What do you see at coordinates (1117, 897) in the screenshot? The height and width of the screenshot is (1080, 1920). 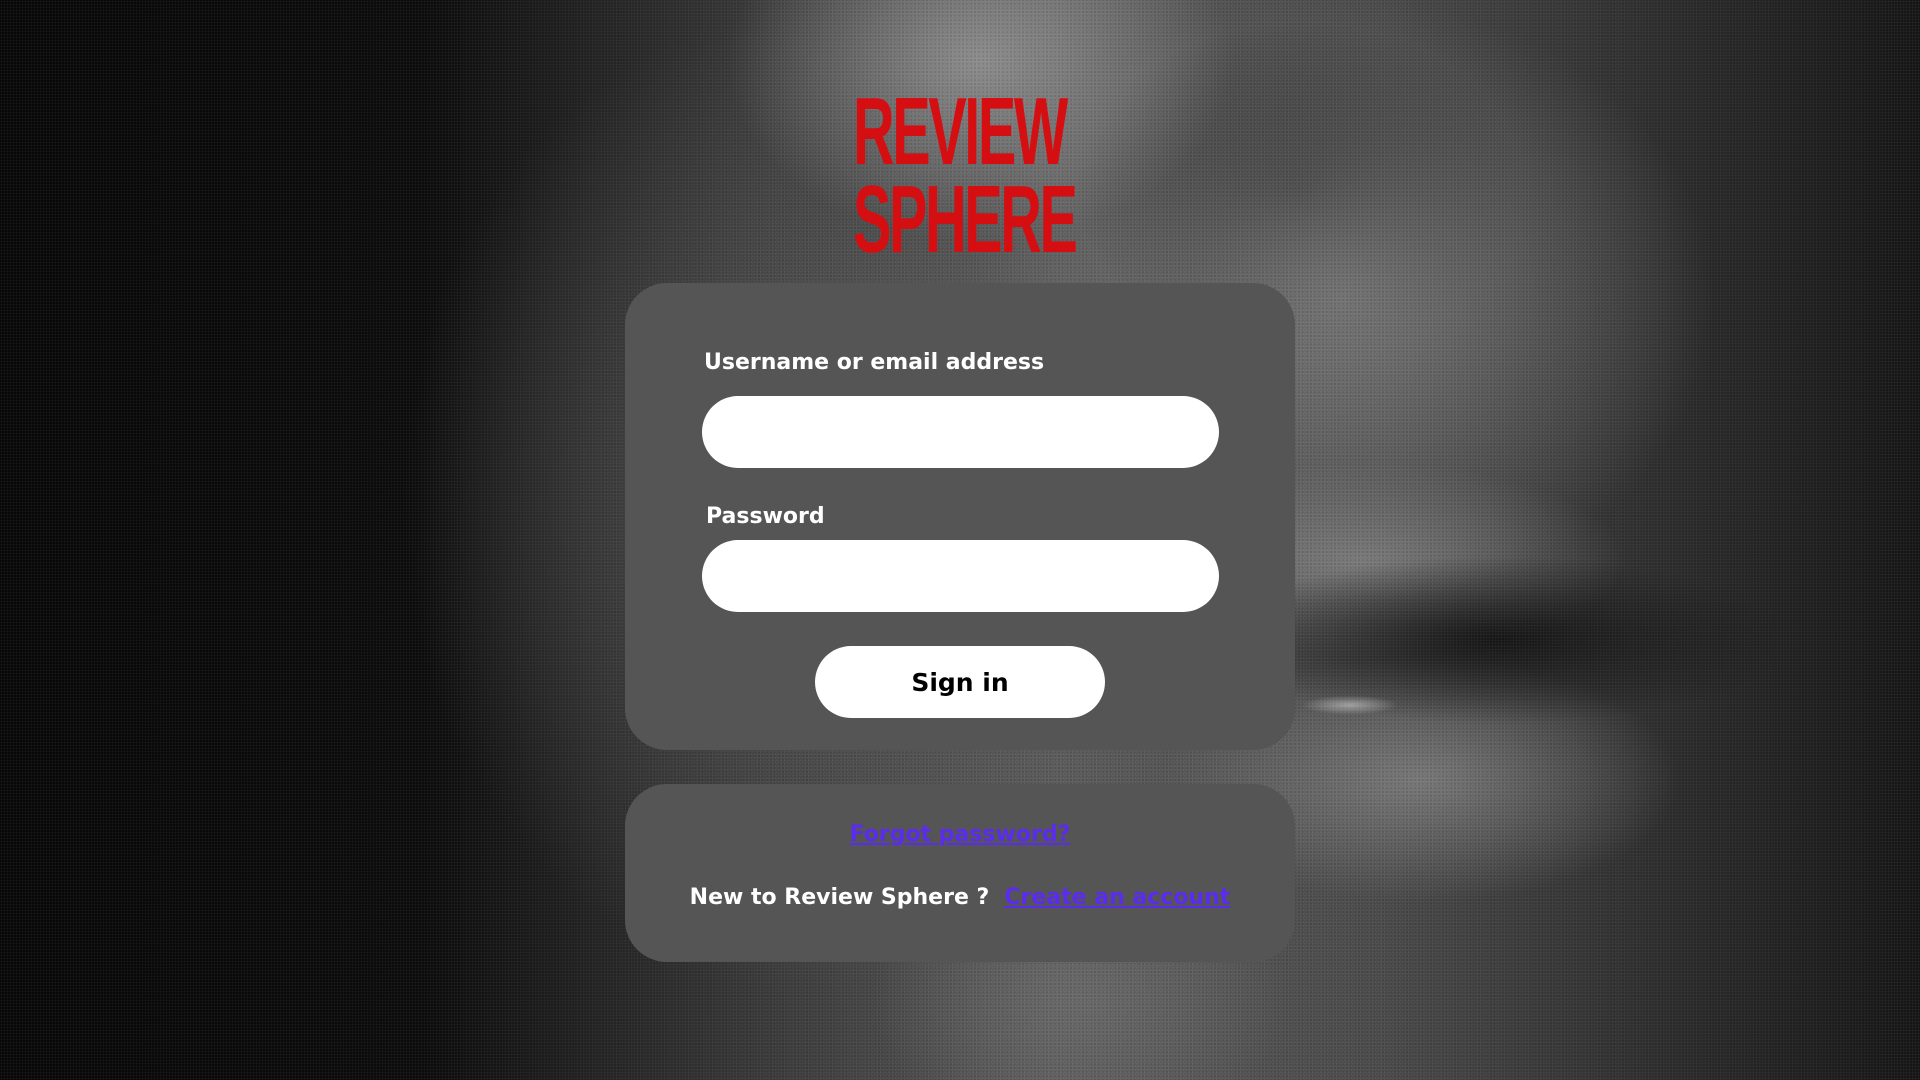 I see `create-account-link: Create an account` at bounding box center [1117, 897].